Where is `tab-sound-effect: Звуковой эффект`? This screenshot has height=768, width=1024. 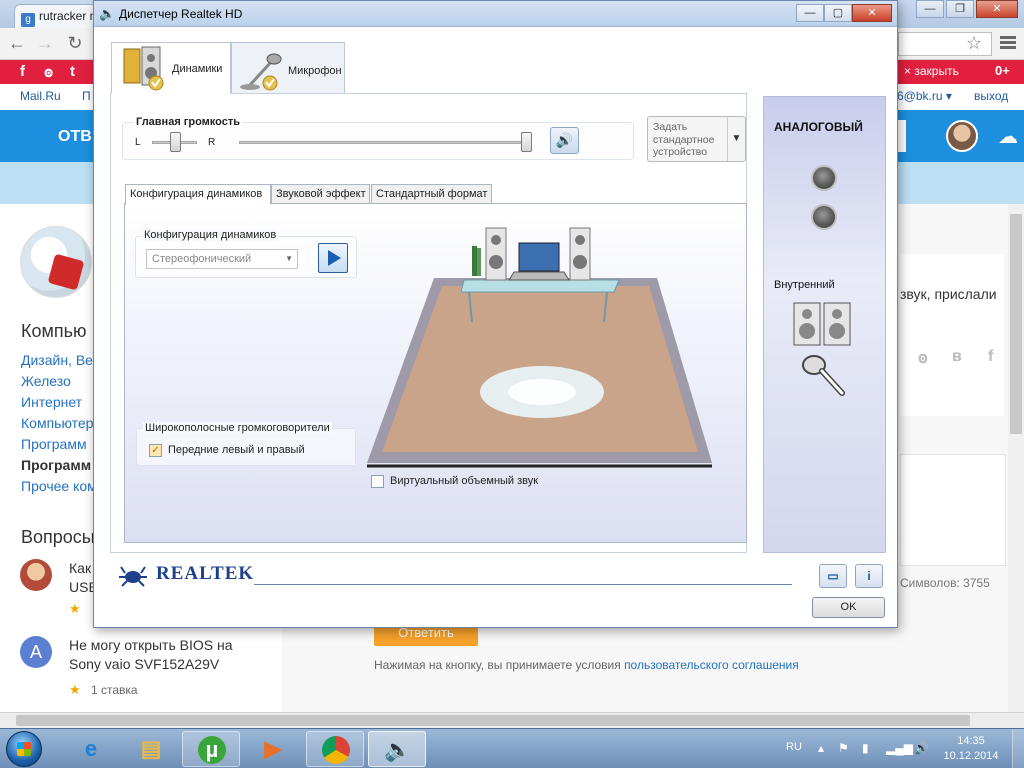
tab-sound-effect: Звуковой эффект is located at coordinates (320, 194).